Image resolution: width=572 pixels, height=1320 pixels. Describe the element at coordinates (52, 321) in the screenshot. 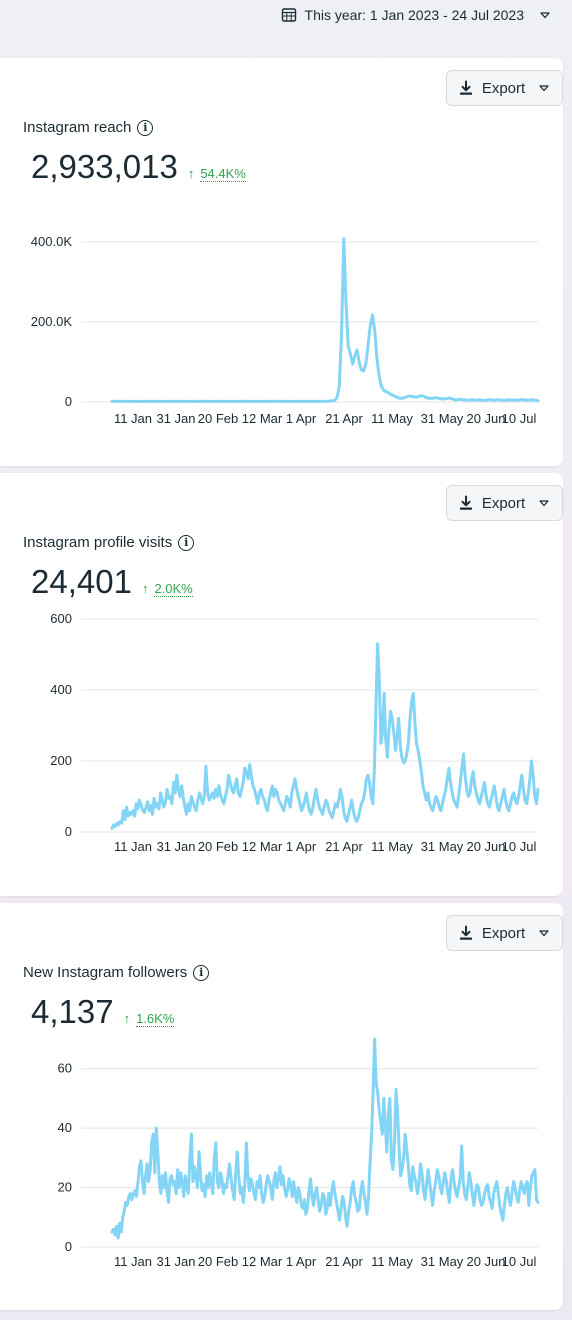

I see `y-tick-label: 200.0K` at that location.